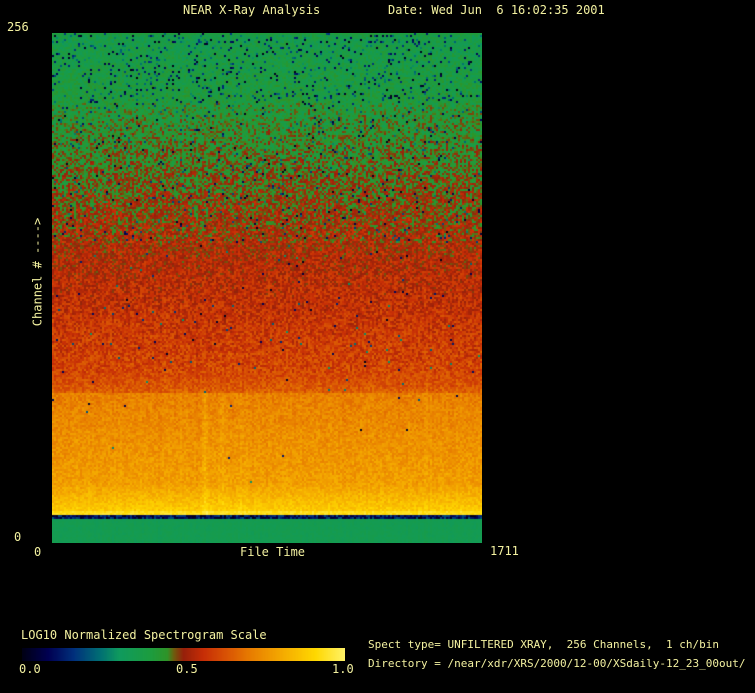  What do you see at coordinates (37, 272) in the screenshot?
I see `y-axis-title: Channel # ---->` at bounding box center [37, 272].